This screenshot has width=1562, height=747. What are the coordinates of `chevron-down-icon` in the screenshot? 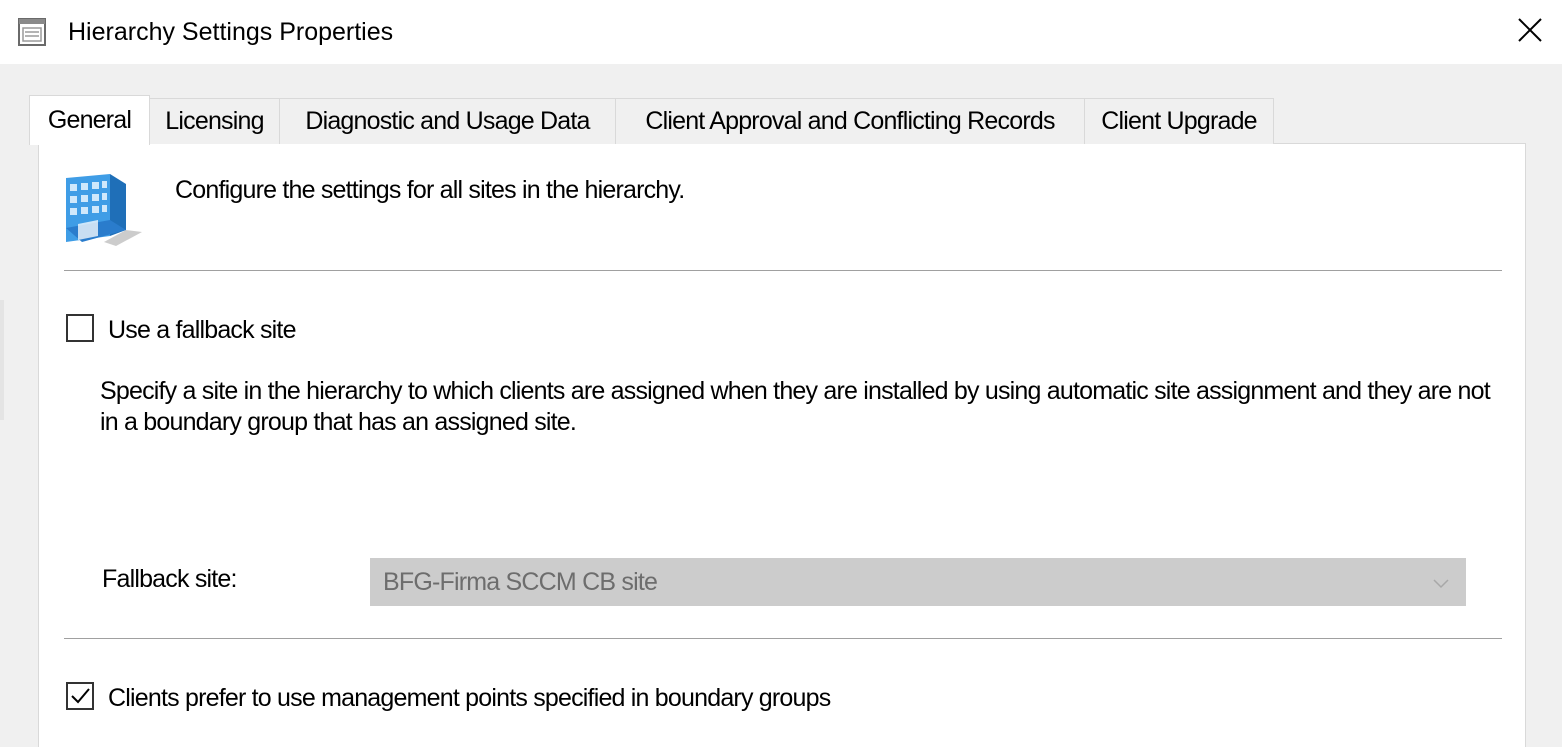 It's located at (1441, 583).